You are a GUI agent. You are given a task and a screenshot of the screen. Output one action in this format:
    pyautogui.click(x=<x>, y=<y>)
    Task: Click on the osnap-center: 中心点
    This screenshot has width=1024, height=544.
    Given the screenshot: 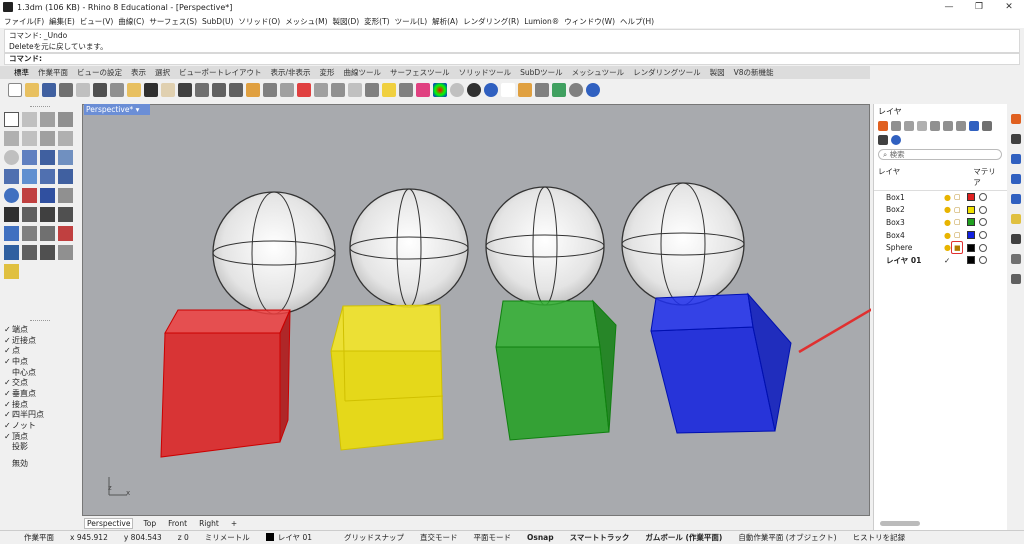 What is the action you would take?
    pyautogui.click(x=40, y=372)
    